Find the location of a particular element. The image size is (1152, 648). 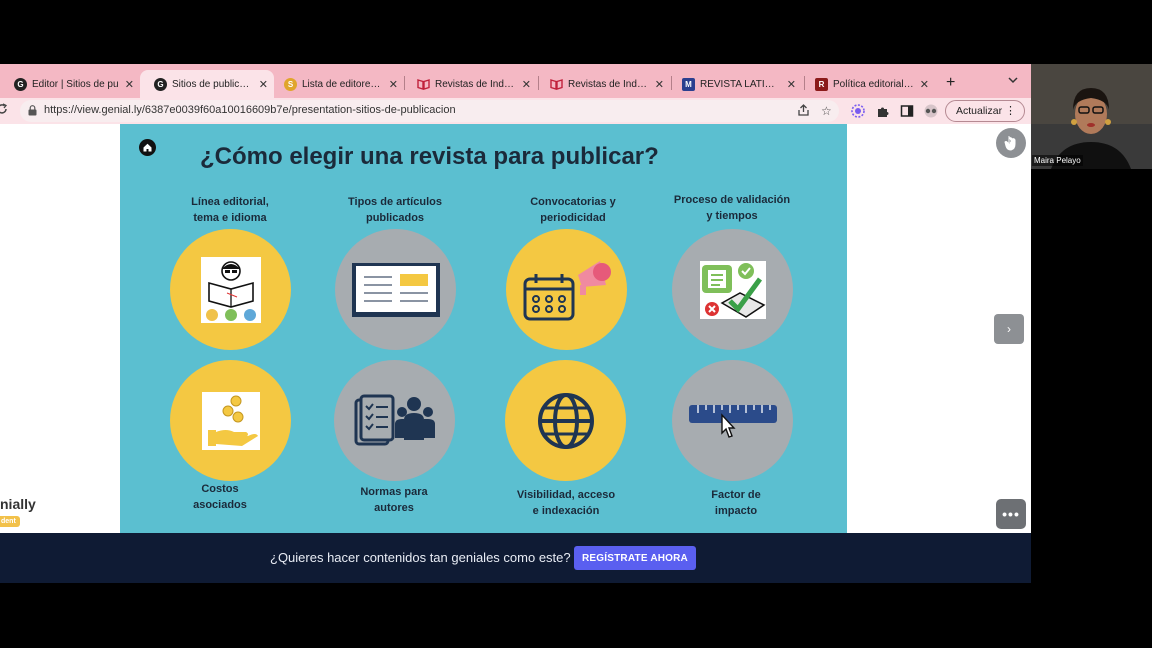

participant-name: Maira Pelayo is located at coordinates (1057, 160).